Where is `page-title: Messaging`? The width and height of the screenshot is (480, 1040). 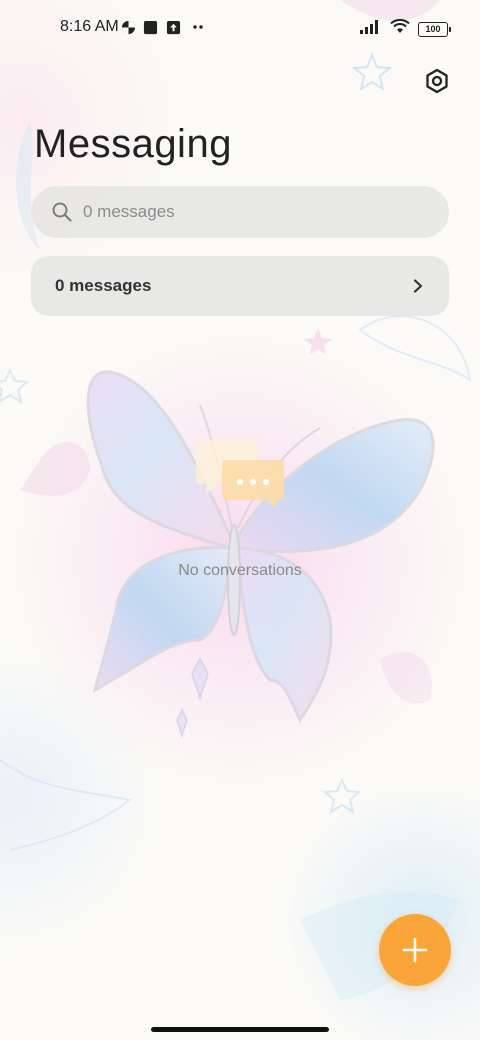 page-title: Messaging is located at coordinates (133, 144).